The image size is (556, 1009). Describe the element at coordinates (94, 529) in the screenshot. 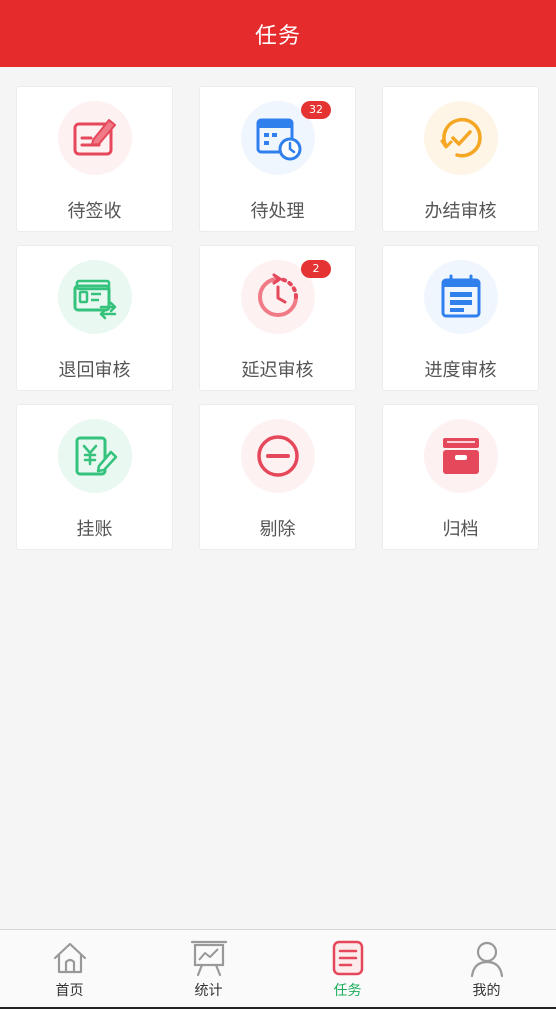

I see `task-card-label: 挂账` at that location.